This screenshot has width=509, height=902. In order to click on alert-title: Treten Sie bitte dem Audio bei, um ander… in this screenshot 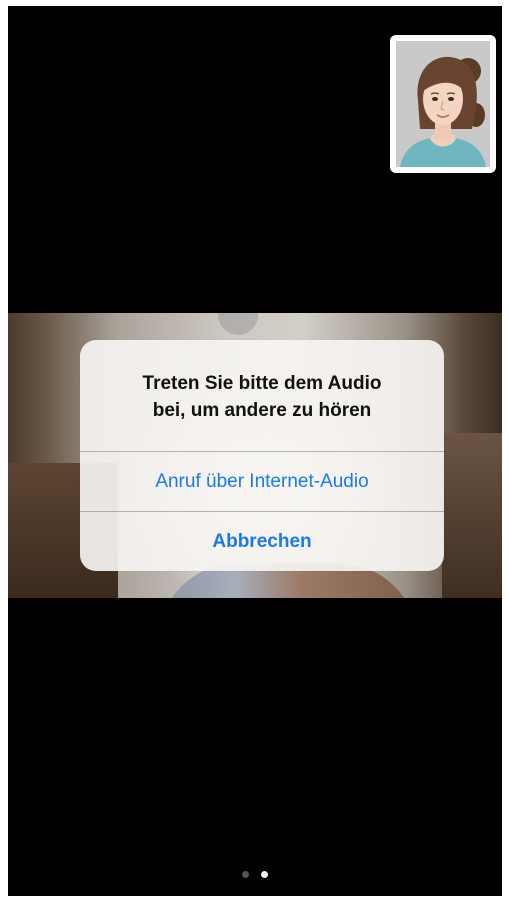, I will do `click(262, 397)`.